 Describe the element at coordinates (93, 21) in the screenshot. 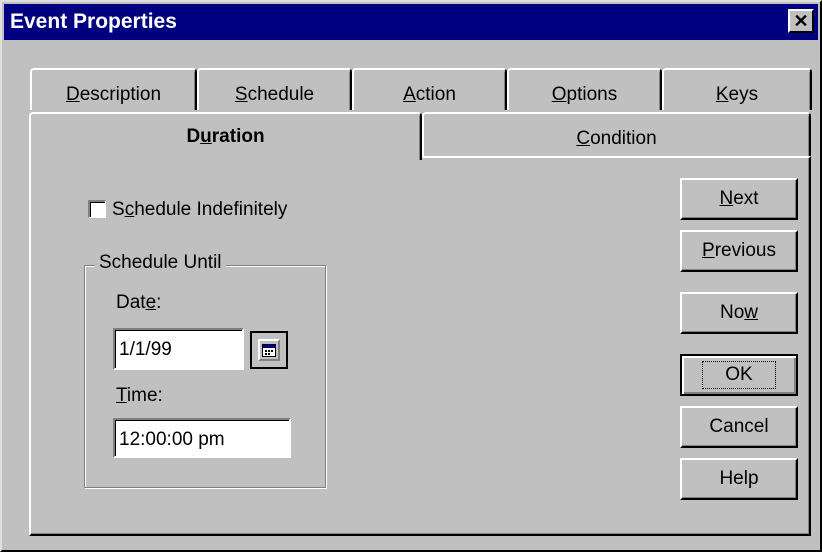

I see `window-title: Event Properties` at that location.